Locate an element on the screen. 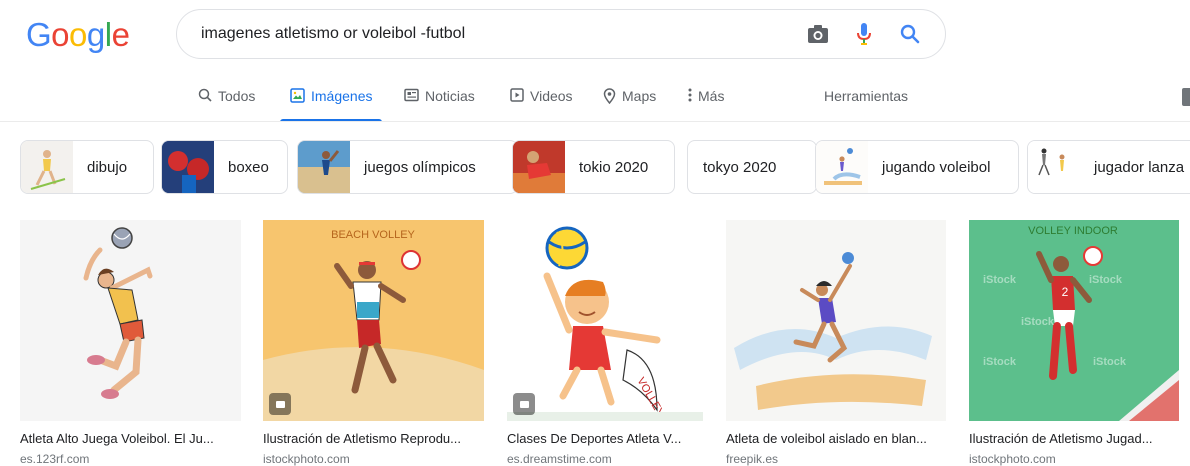  chip-tokyo-2020: tokyo 2020 is located at coordinates (752, 167).